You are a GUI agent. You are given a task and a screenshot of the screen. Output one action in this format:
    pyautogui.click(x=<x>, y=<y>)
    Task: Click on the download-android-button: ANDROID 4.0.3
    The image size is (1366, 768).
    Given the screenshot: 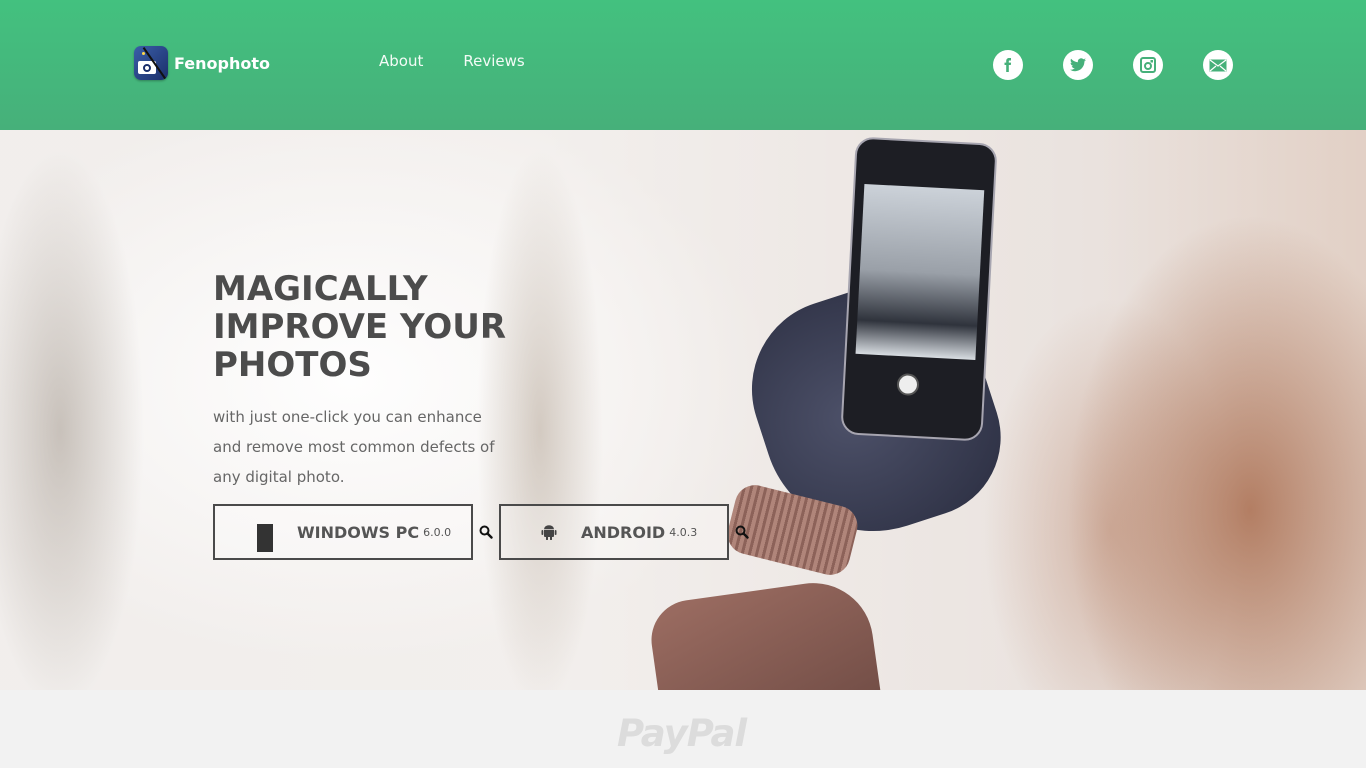 What is the action you would take?
    pyautogui.click(x=614, y=532)
    